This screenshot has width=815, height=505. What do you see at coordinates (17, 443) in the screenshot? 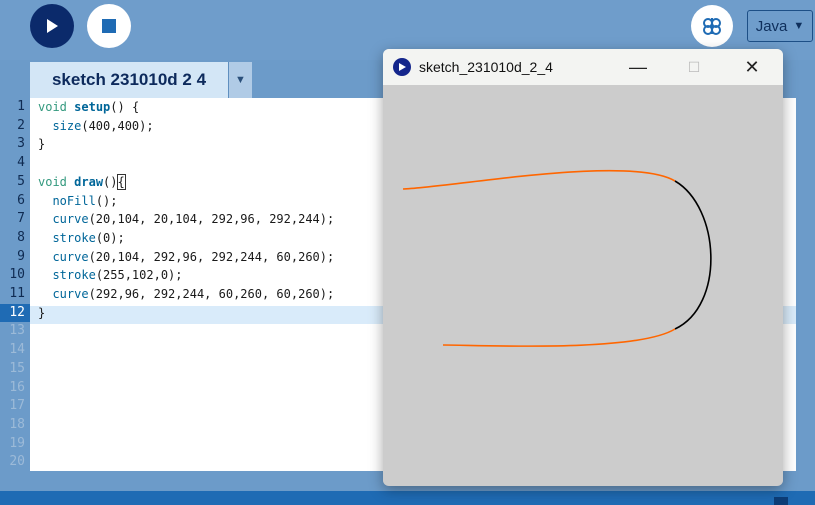
I see `line-number: 19` at bounding box center [17, 443].